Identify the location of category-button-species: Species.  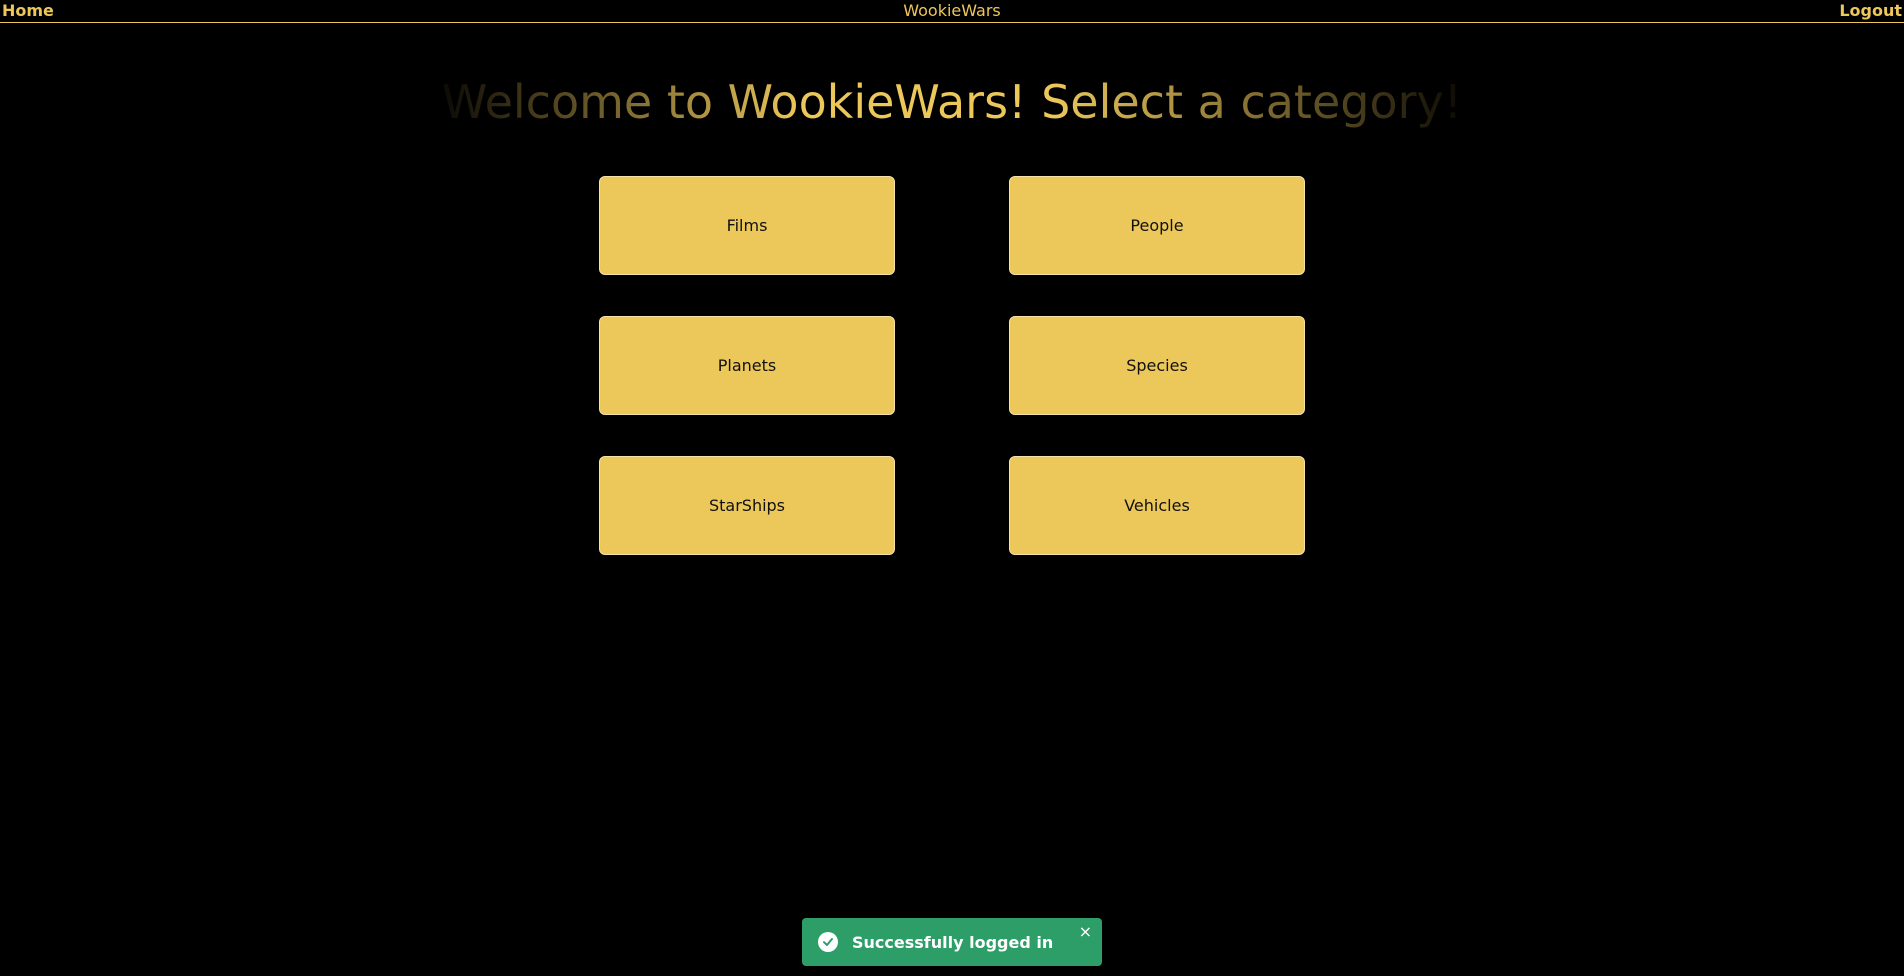
(1157, 365).